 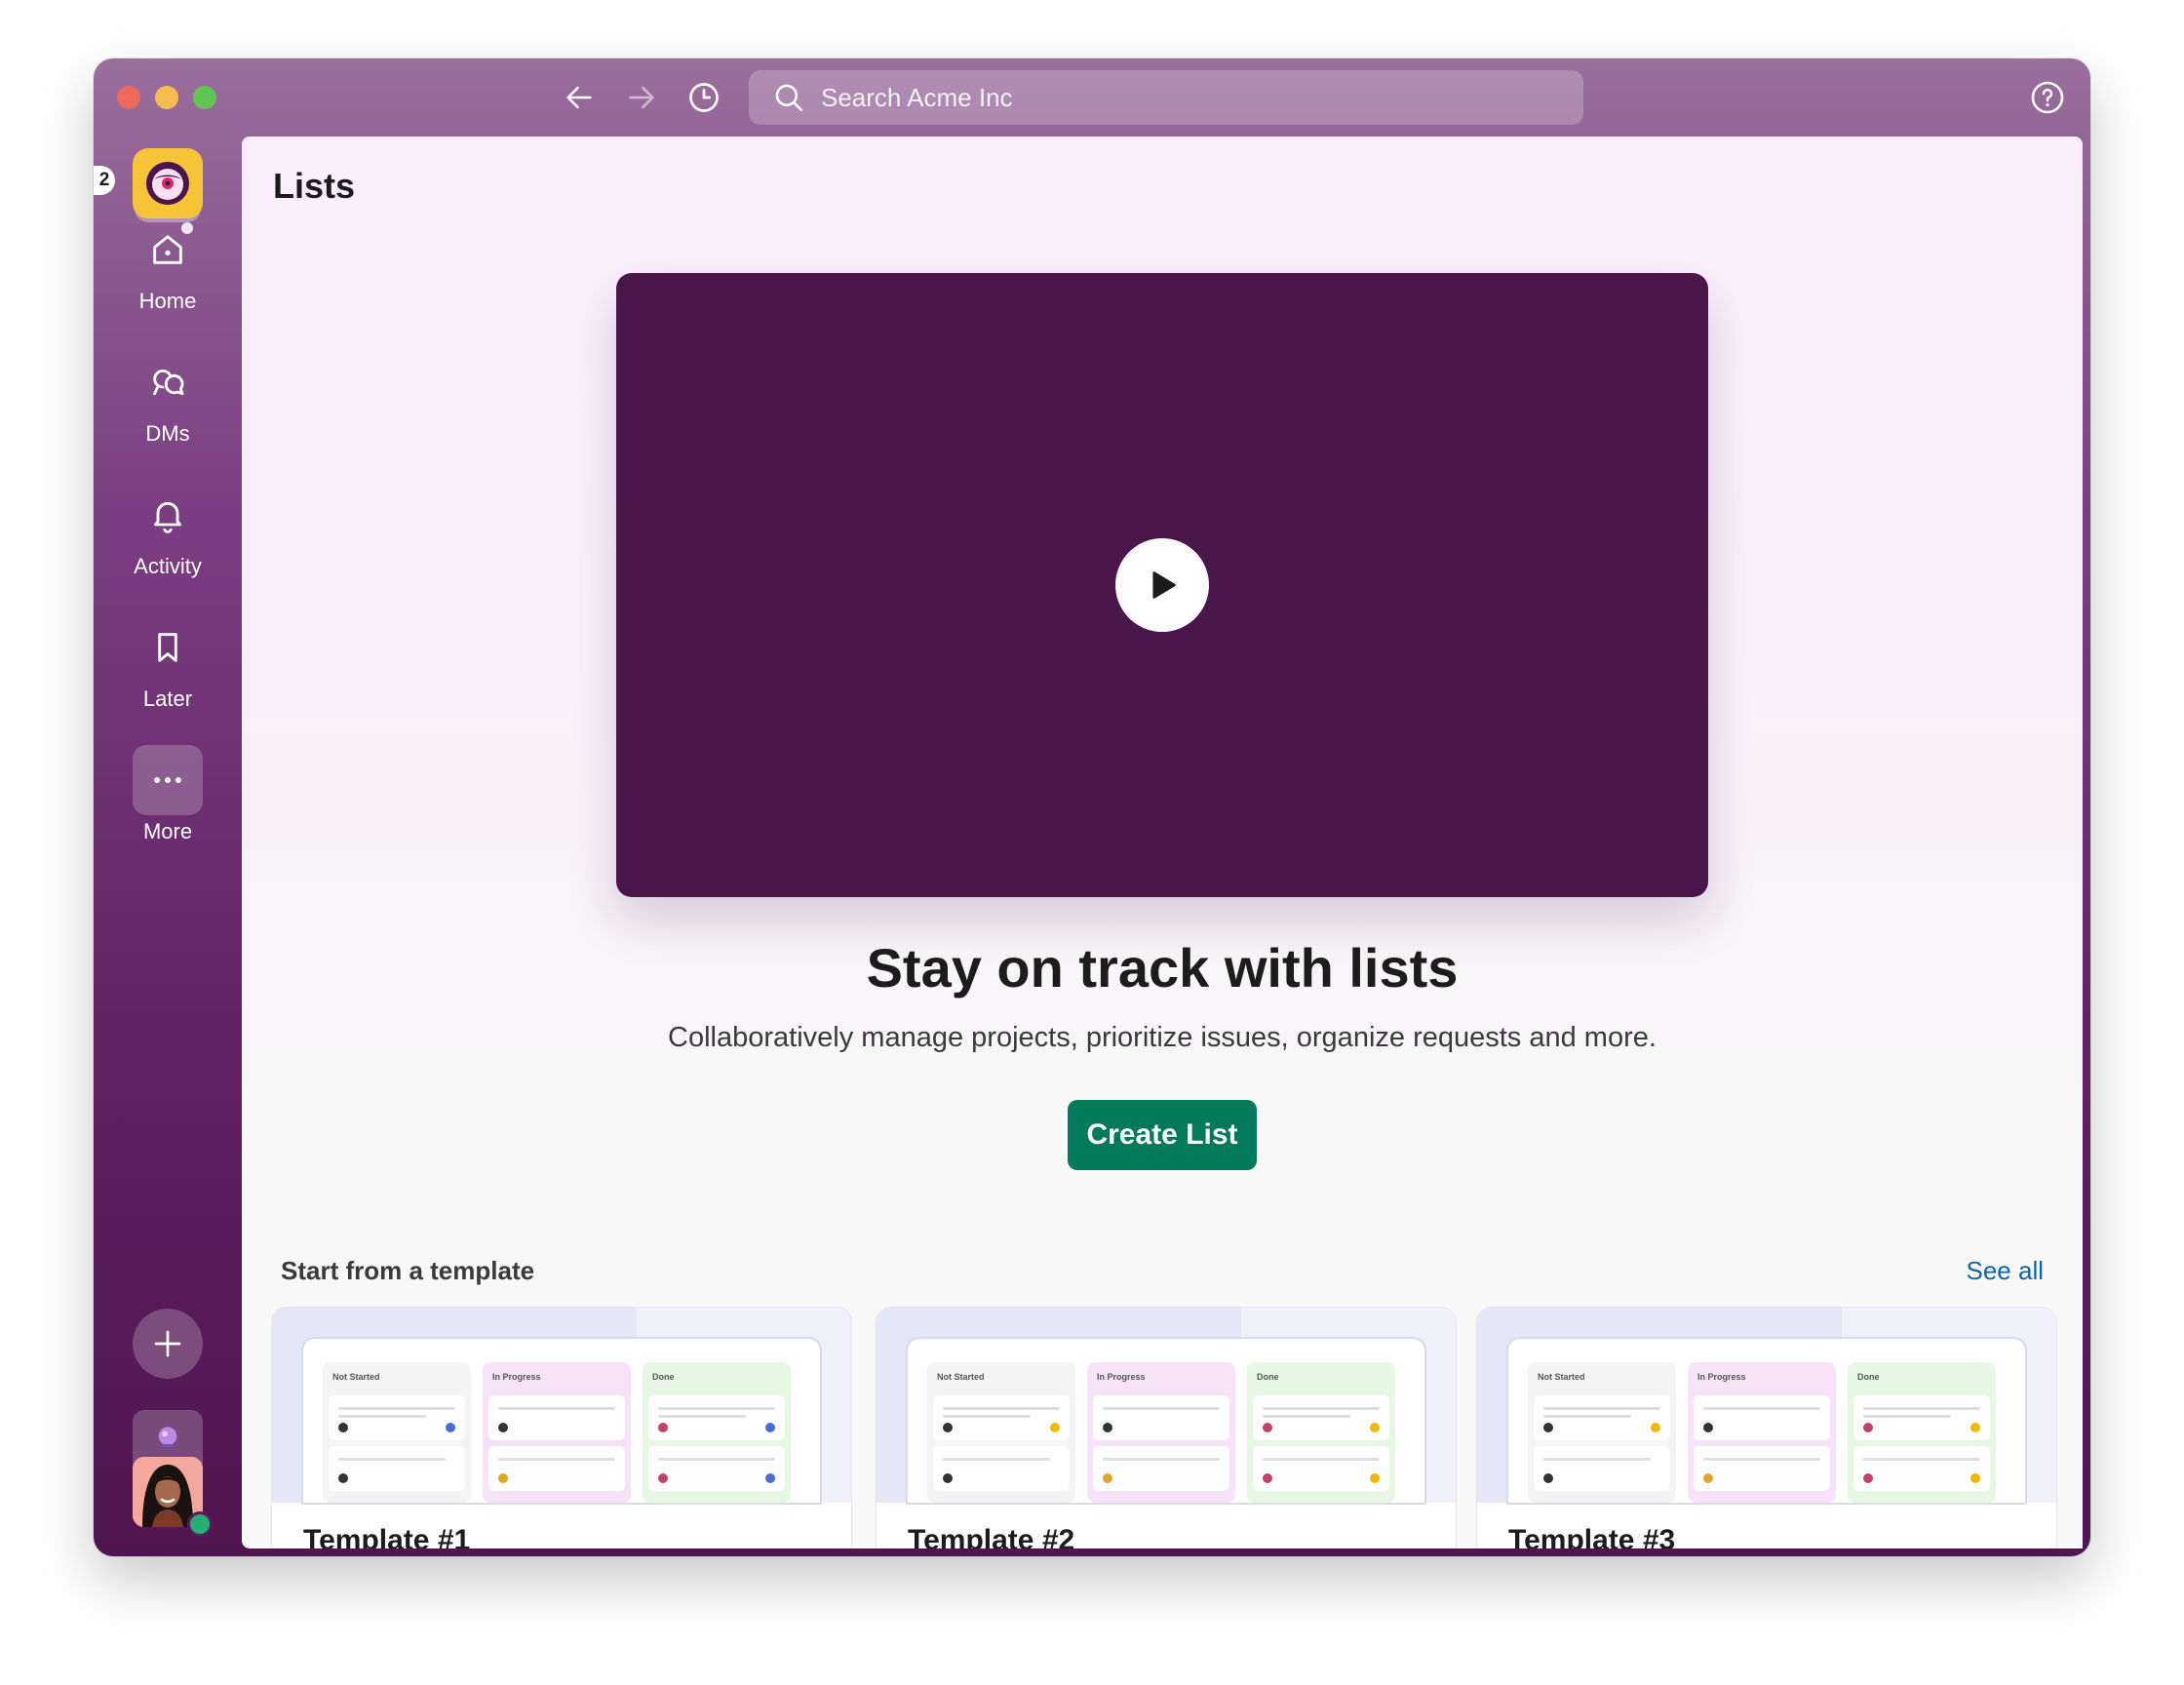 I want to click on play-icon, so click(x=1164, y=585).